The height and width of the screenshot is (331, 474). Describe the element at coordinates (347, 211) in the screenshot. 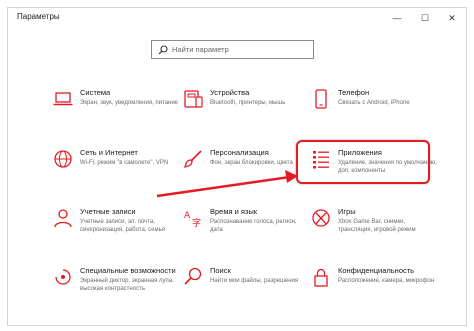

I see `item-title: Игры` at that location.